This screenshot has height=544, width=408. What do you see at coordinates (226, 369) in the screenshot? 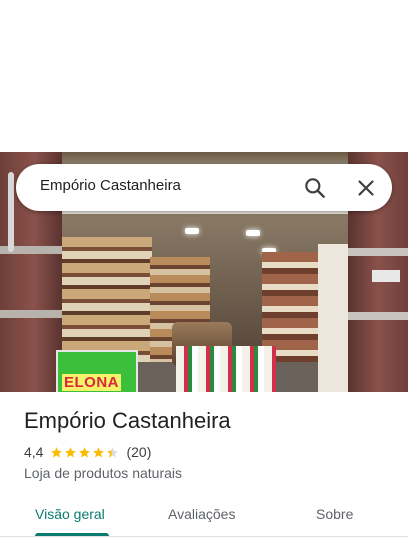
I see `photo-display-stand` at bounding box center [226, 369].